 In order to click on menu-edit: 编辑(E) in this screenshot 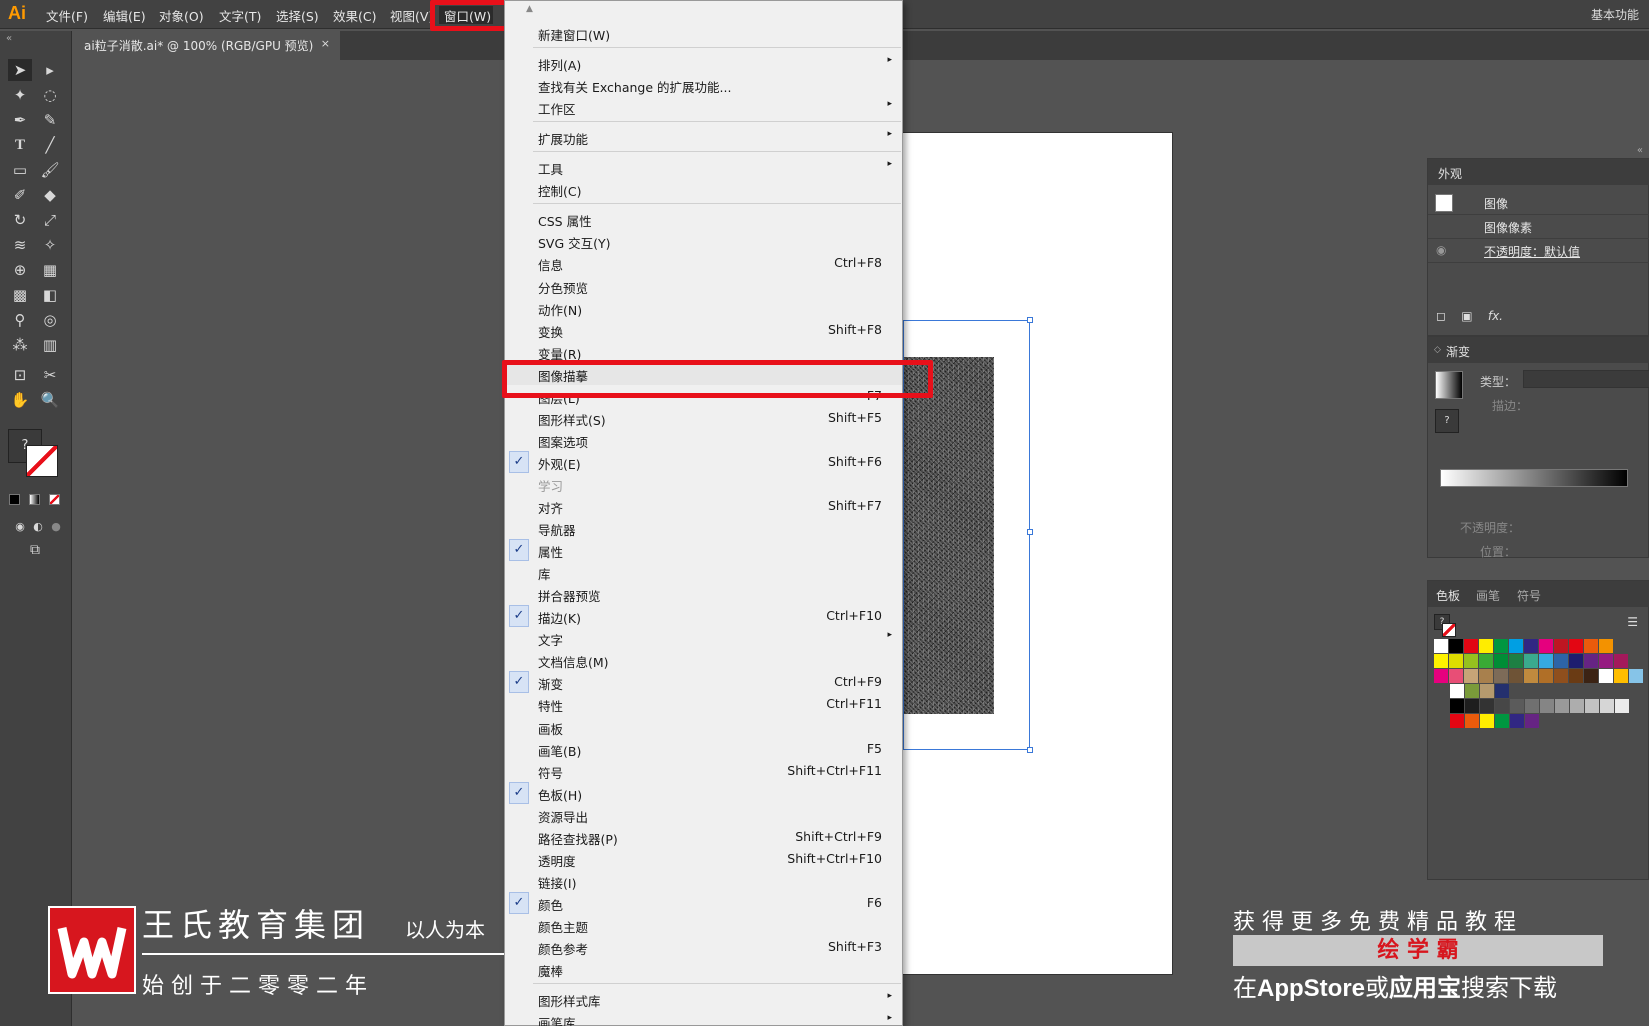, I will do `click(124, 15)`.